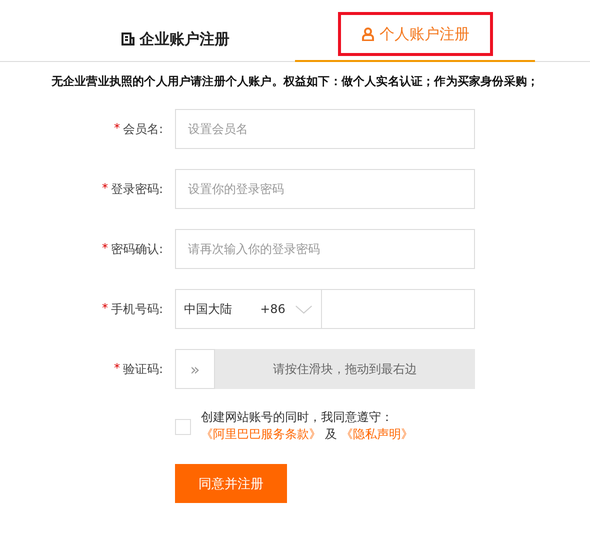 Image resolution: width=590 pixels, height=558 pixels. Describe the element at coordinates (136, 249) in the screenshot. I see `field-label: 密码确认:` at that location.